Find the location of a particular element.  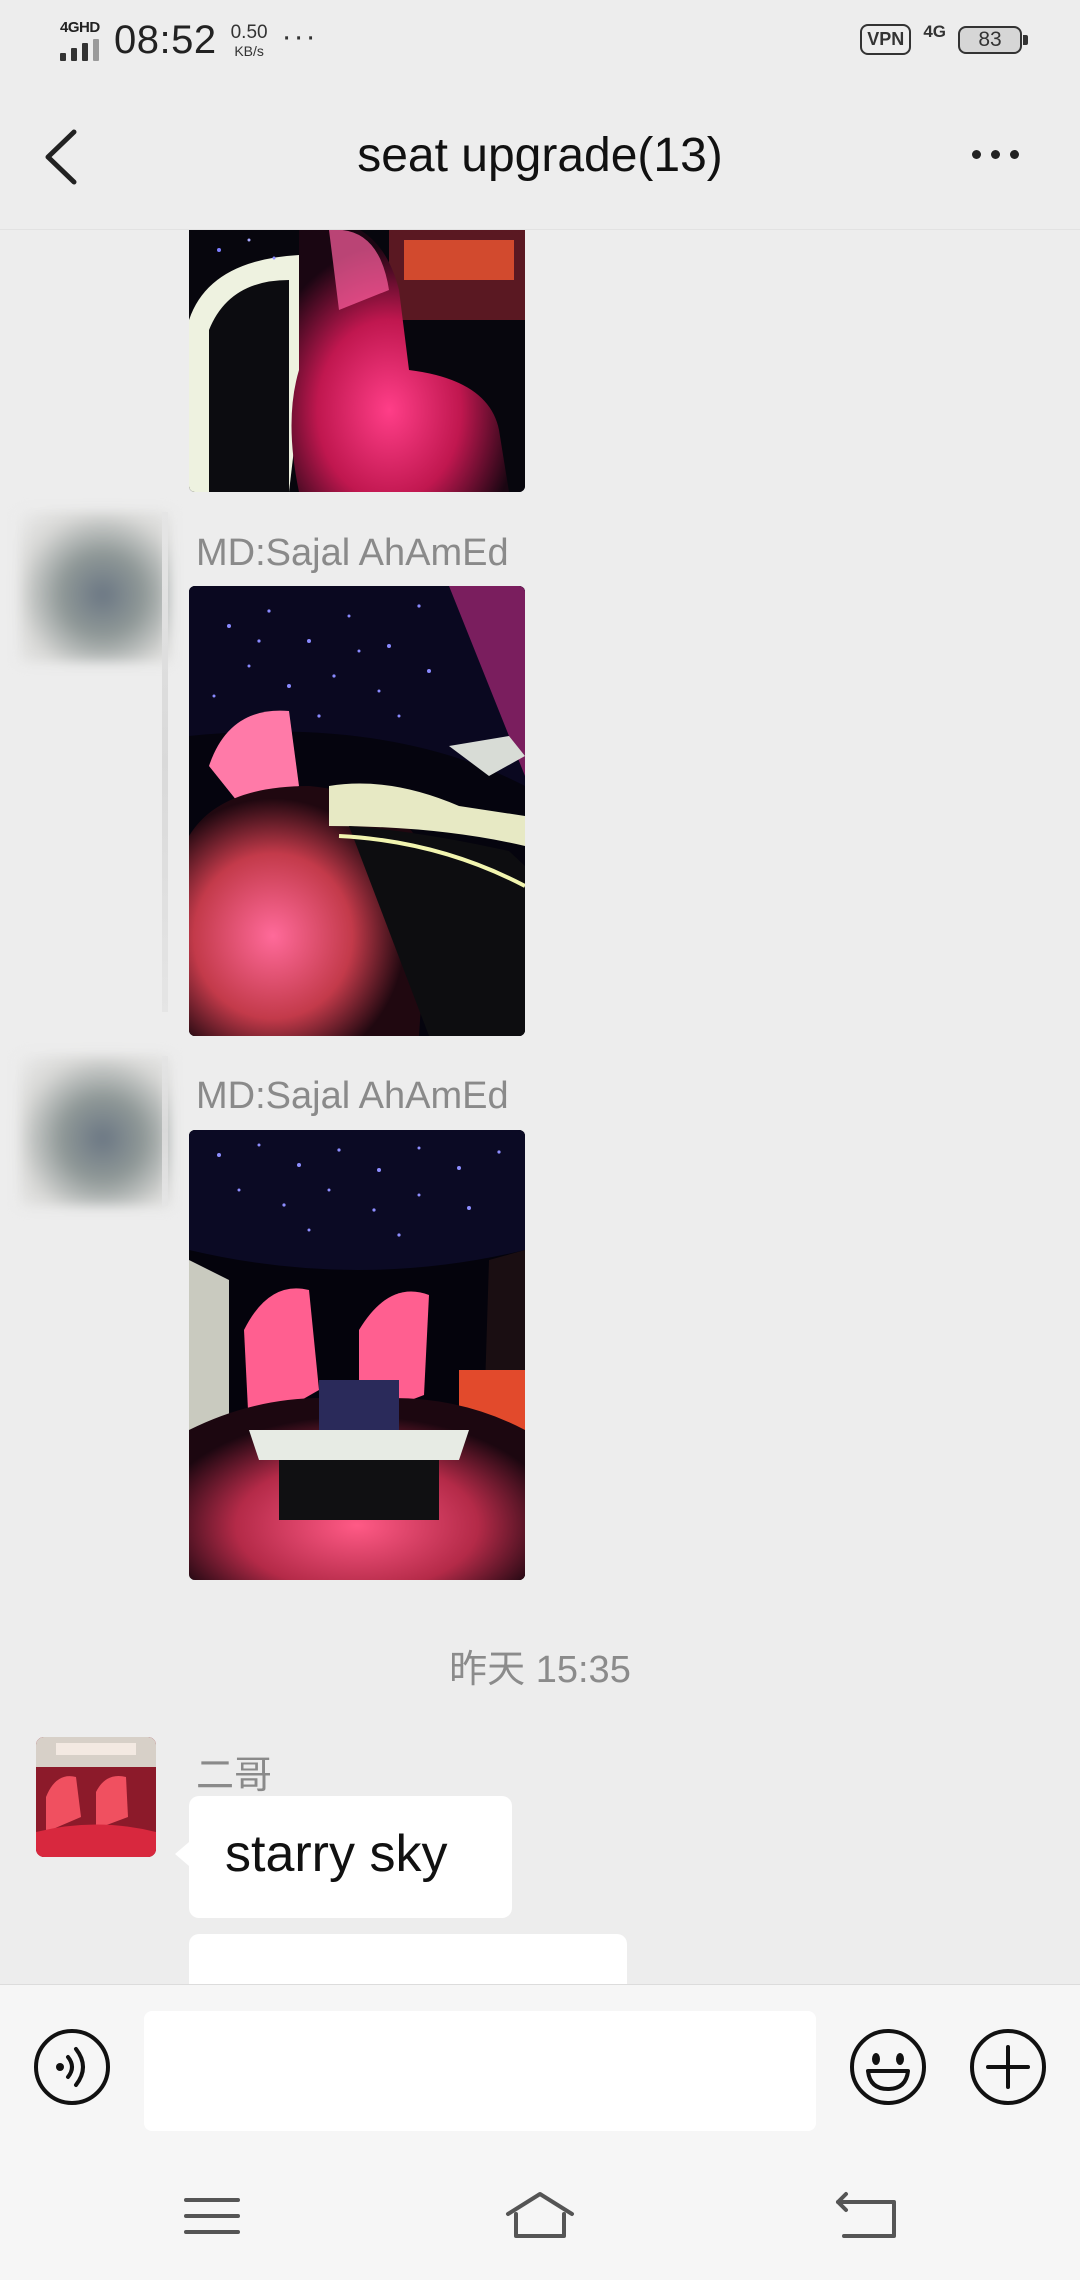

voice-icon is located at coordinates (72, 2067).